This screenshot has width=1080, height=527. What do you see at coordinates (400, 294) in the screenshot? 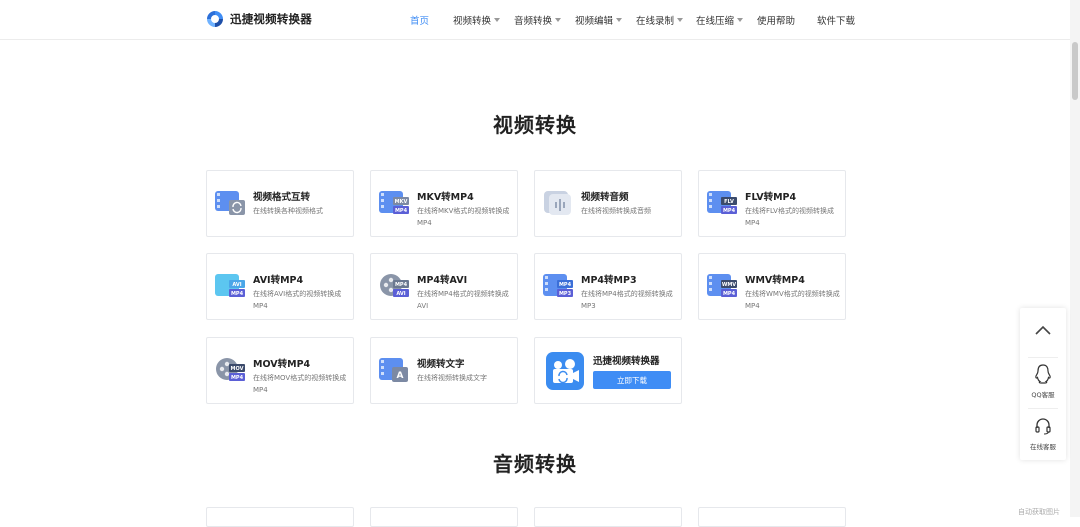
I see `format-badge-to: AVI` at bounding box center [400, 294].